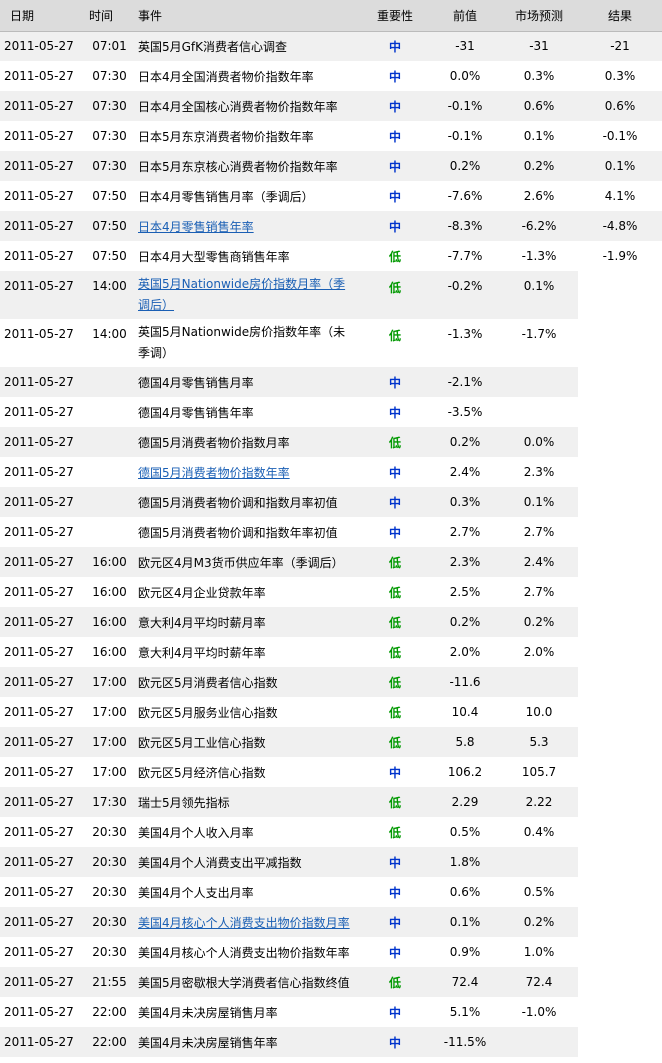 Image resolution: width=662 pixels, height=1063 pixels. What do you see at coordinates (539, 802) in the screenshot?
I see `cell-forecast: 2.22` at bounding box center [539, 802].